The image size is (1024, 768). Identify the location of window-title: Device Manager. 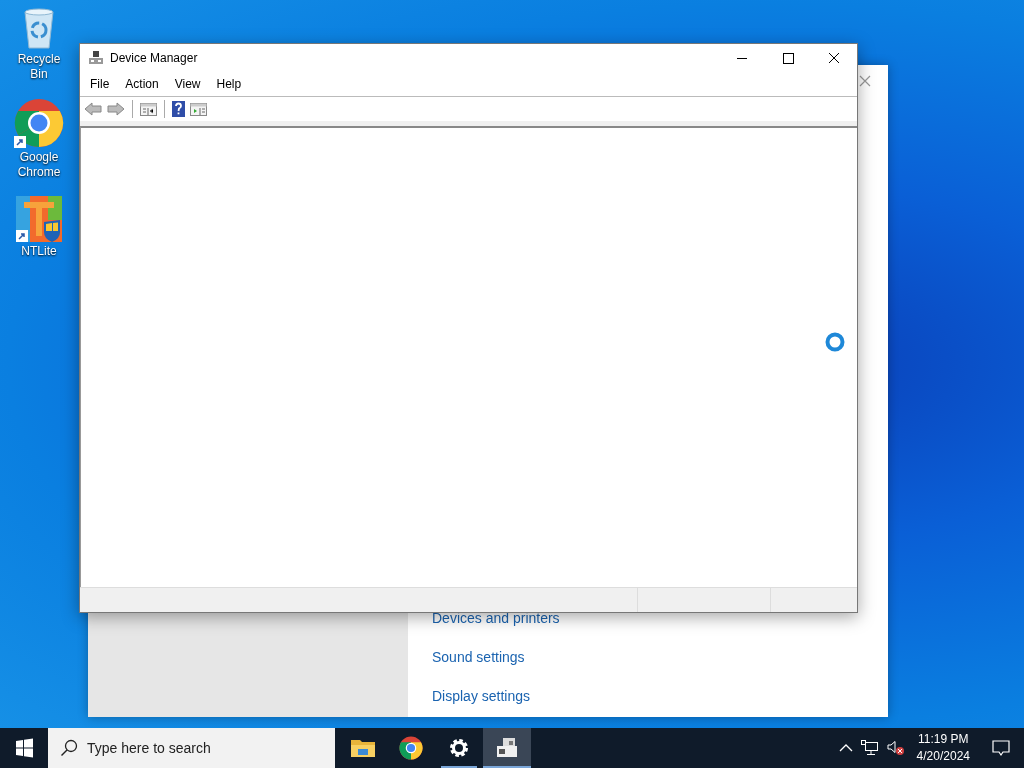
(154, 58).